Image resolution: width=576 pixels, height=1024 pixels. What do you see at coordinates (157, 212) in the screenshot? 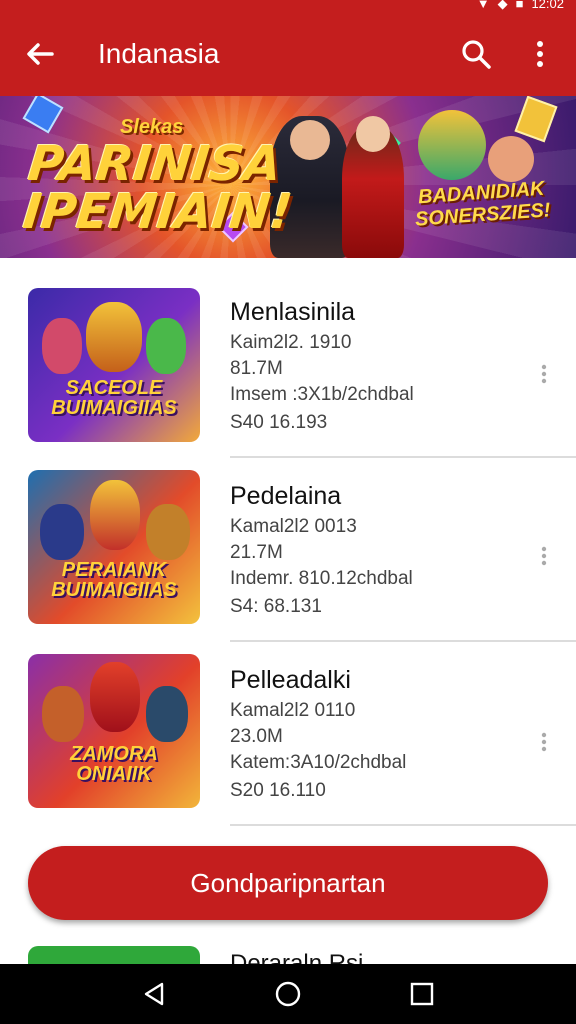
I see `banner-title-line2: IPEMIAIN!` at bounding box center [157, 212].